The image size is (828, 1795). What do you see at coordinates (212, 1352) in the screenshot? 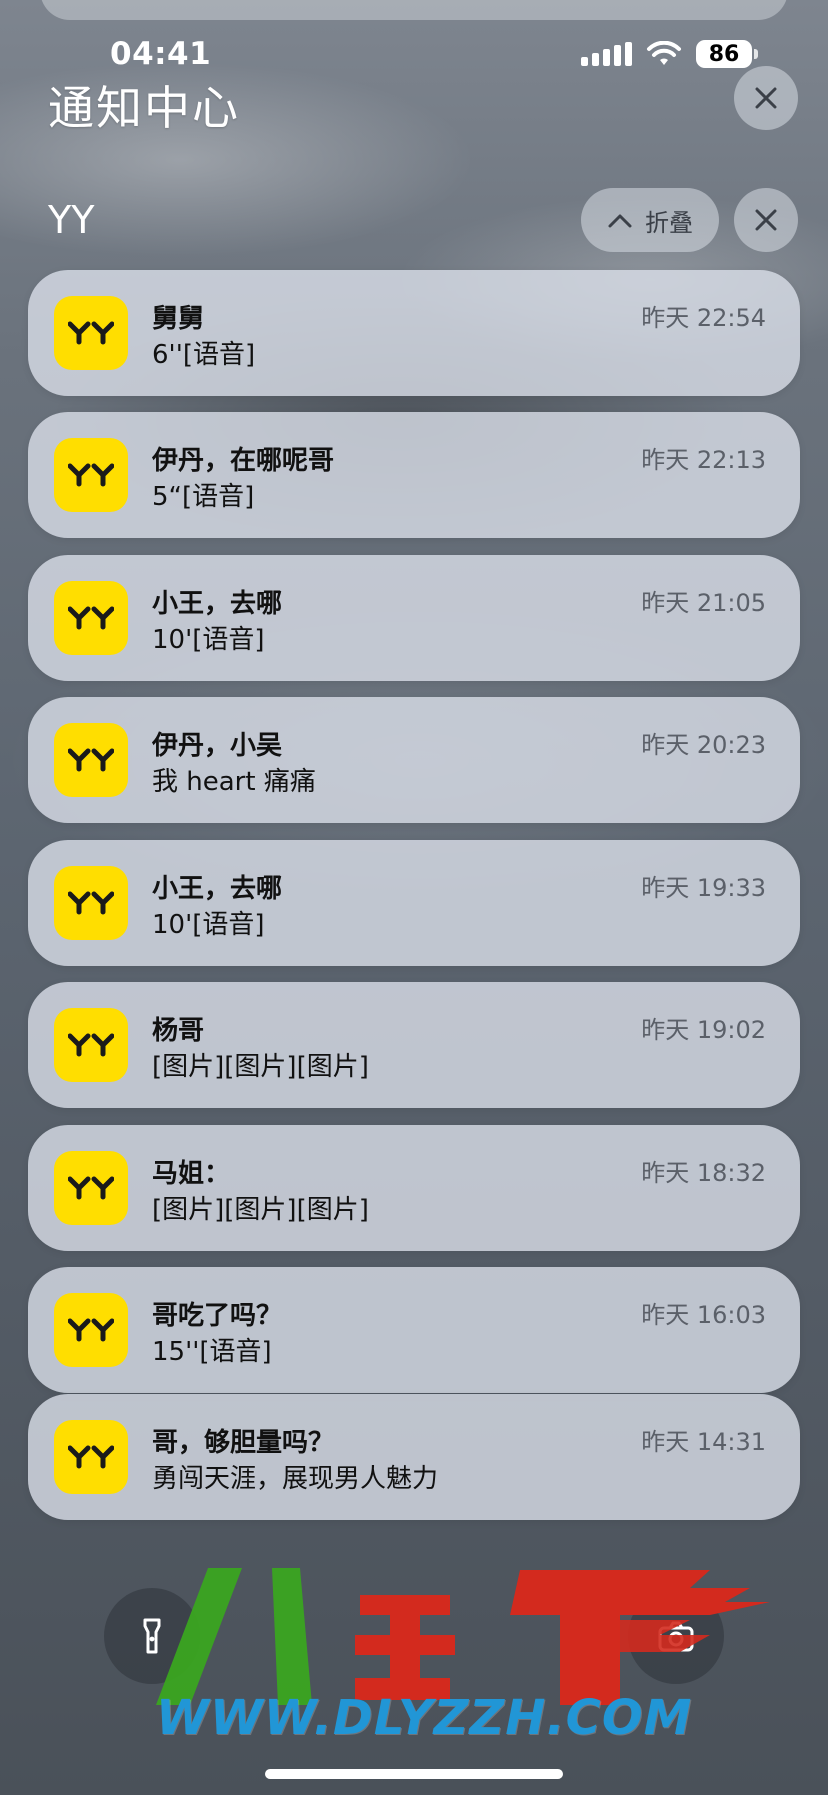
I see `notification-body: 15''[语音]` at bounding box center [212, 1352].